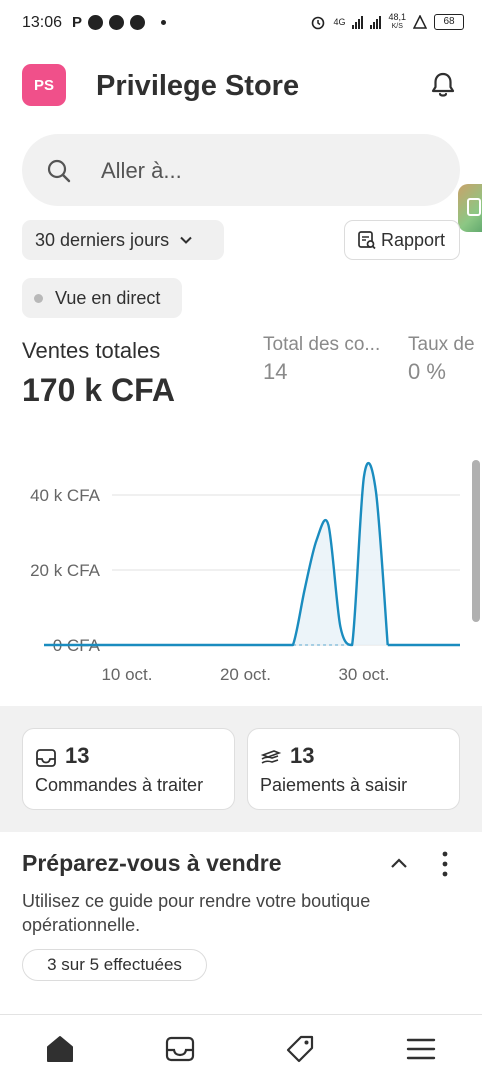 This screenshot has height=1080, width=482. What do you see at coordinates (275, 371) in the screenshot?
I see `orders-metric-value: 14` at bounding box center [275, 371].